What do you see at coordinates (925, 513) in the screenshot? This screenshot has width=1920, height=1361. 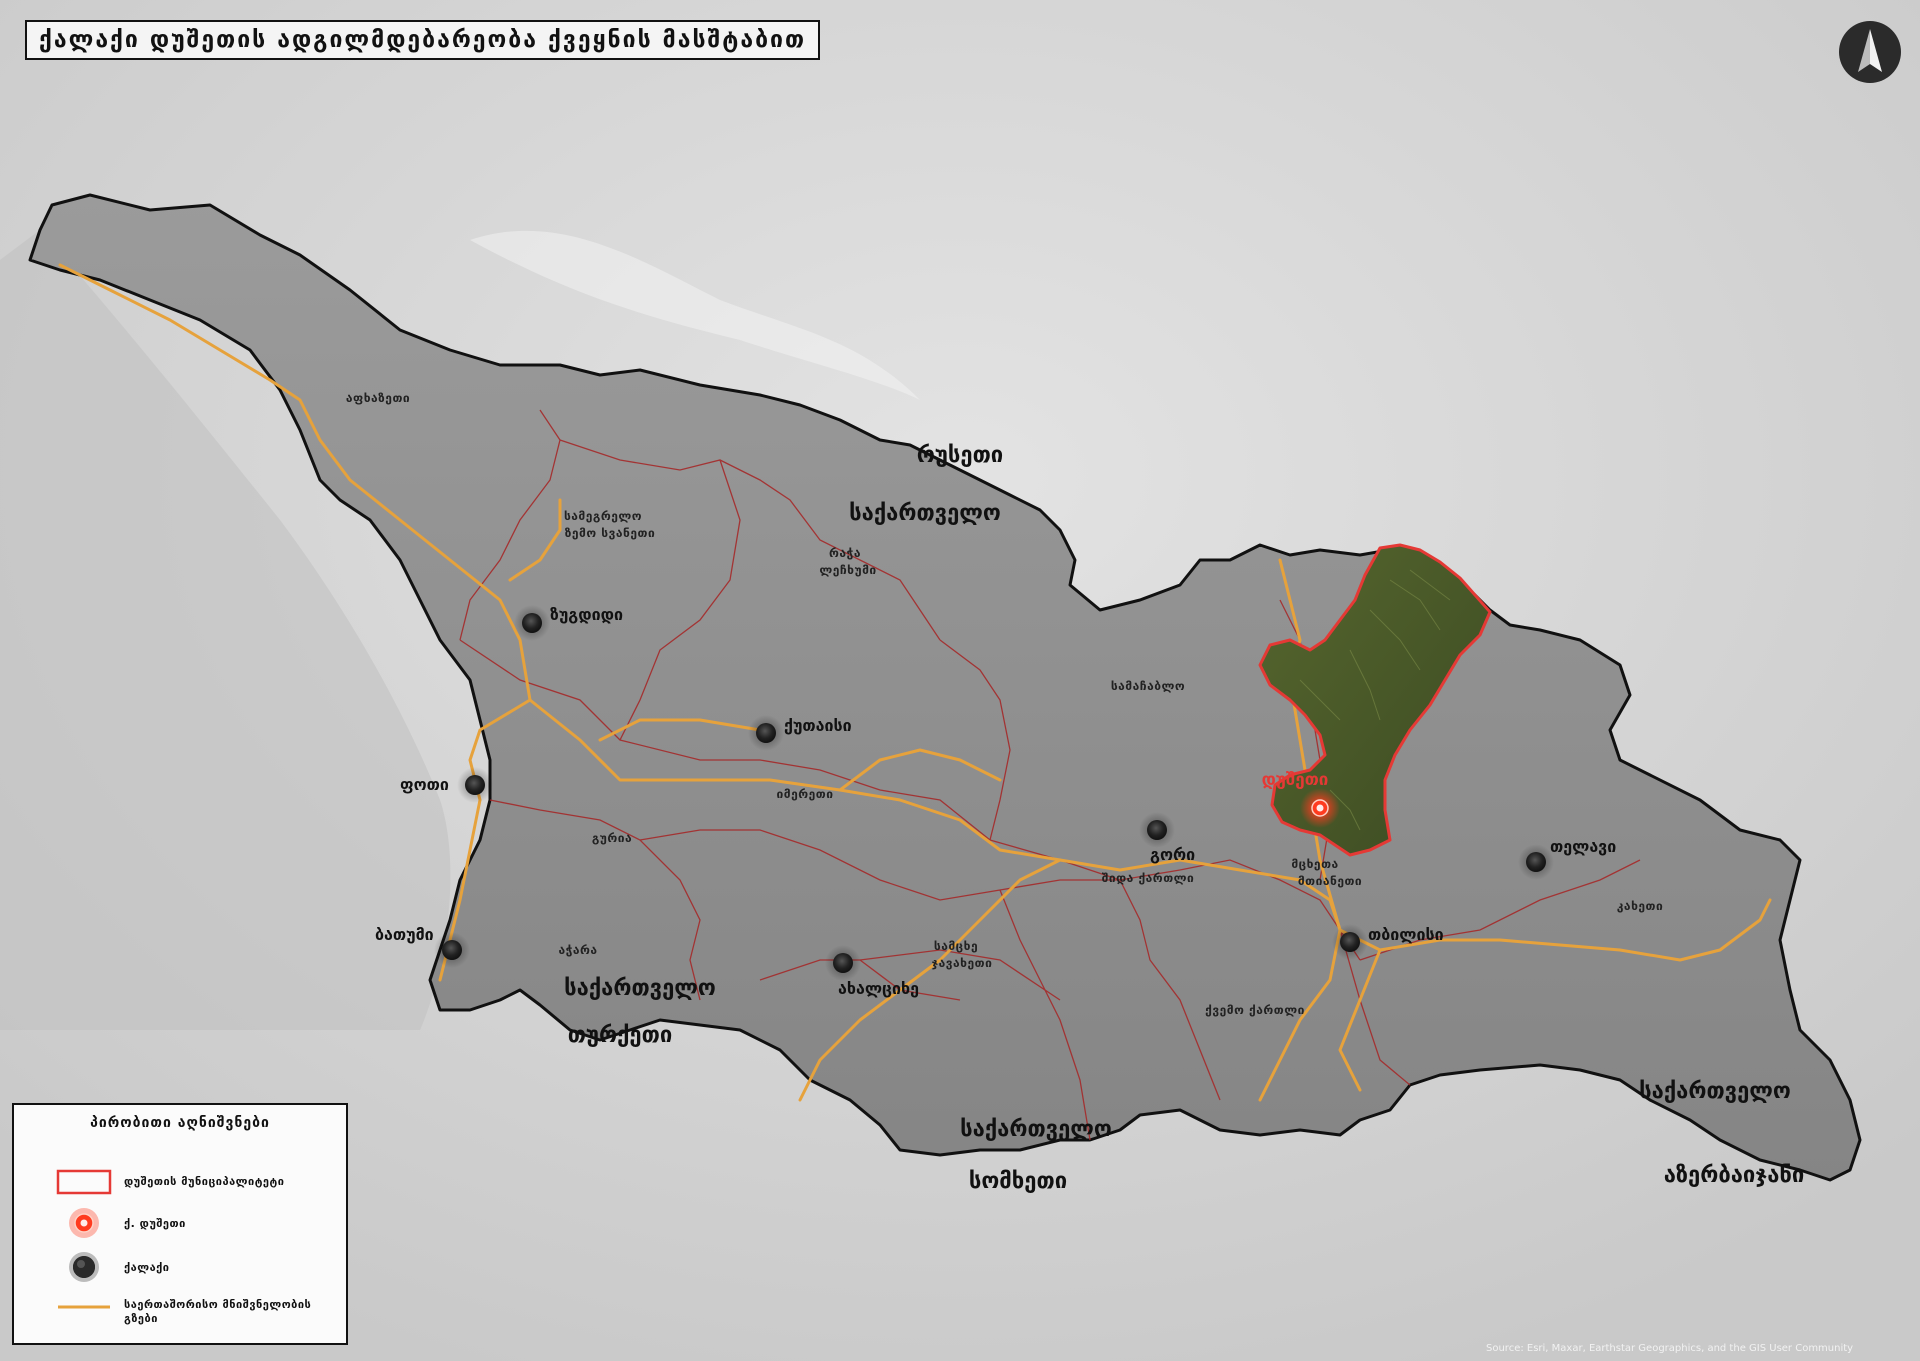 I see `label-georgia-north: საქართველო` at bounding box center [925, 513].